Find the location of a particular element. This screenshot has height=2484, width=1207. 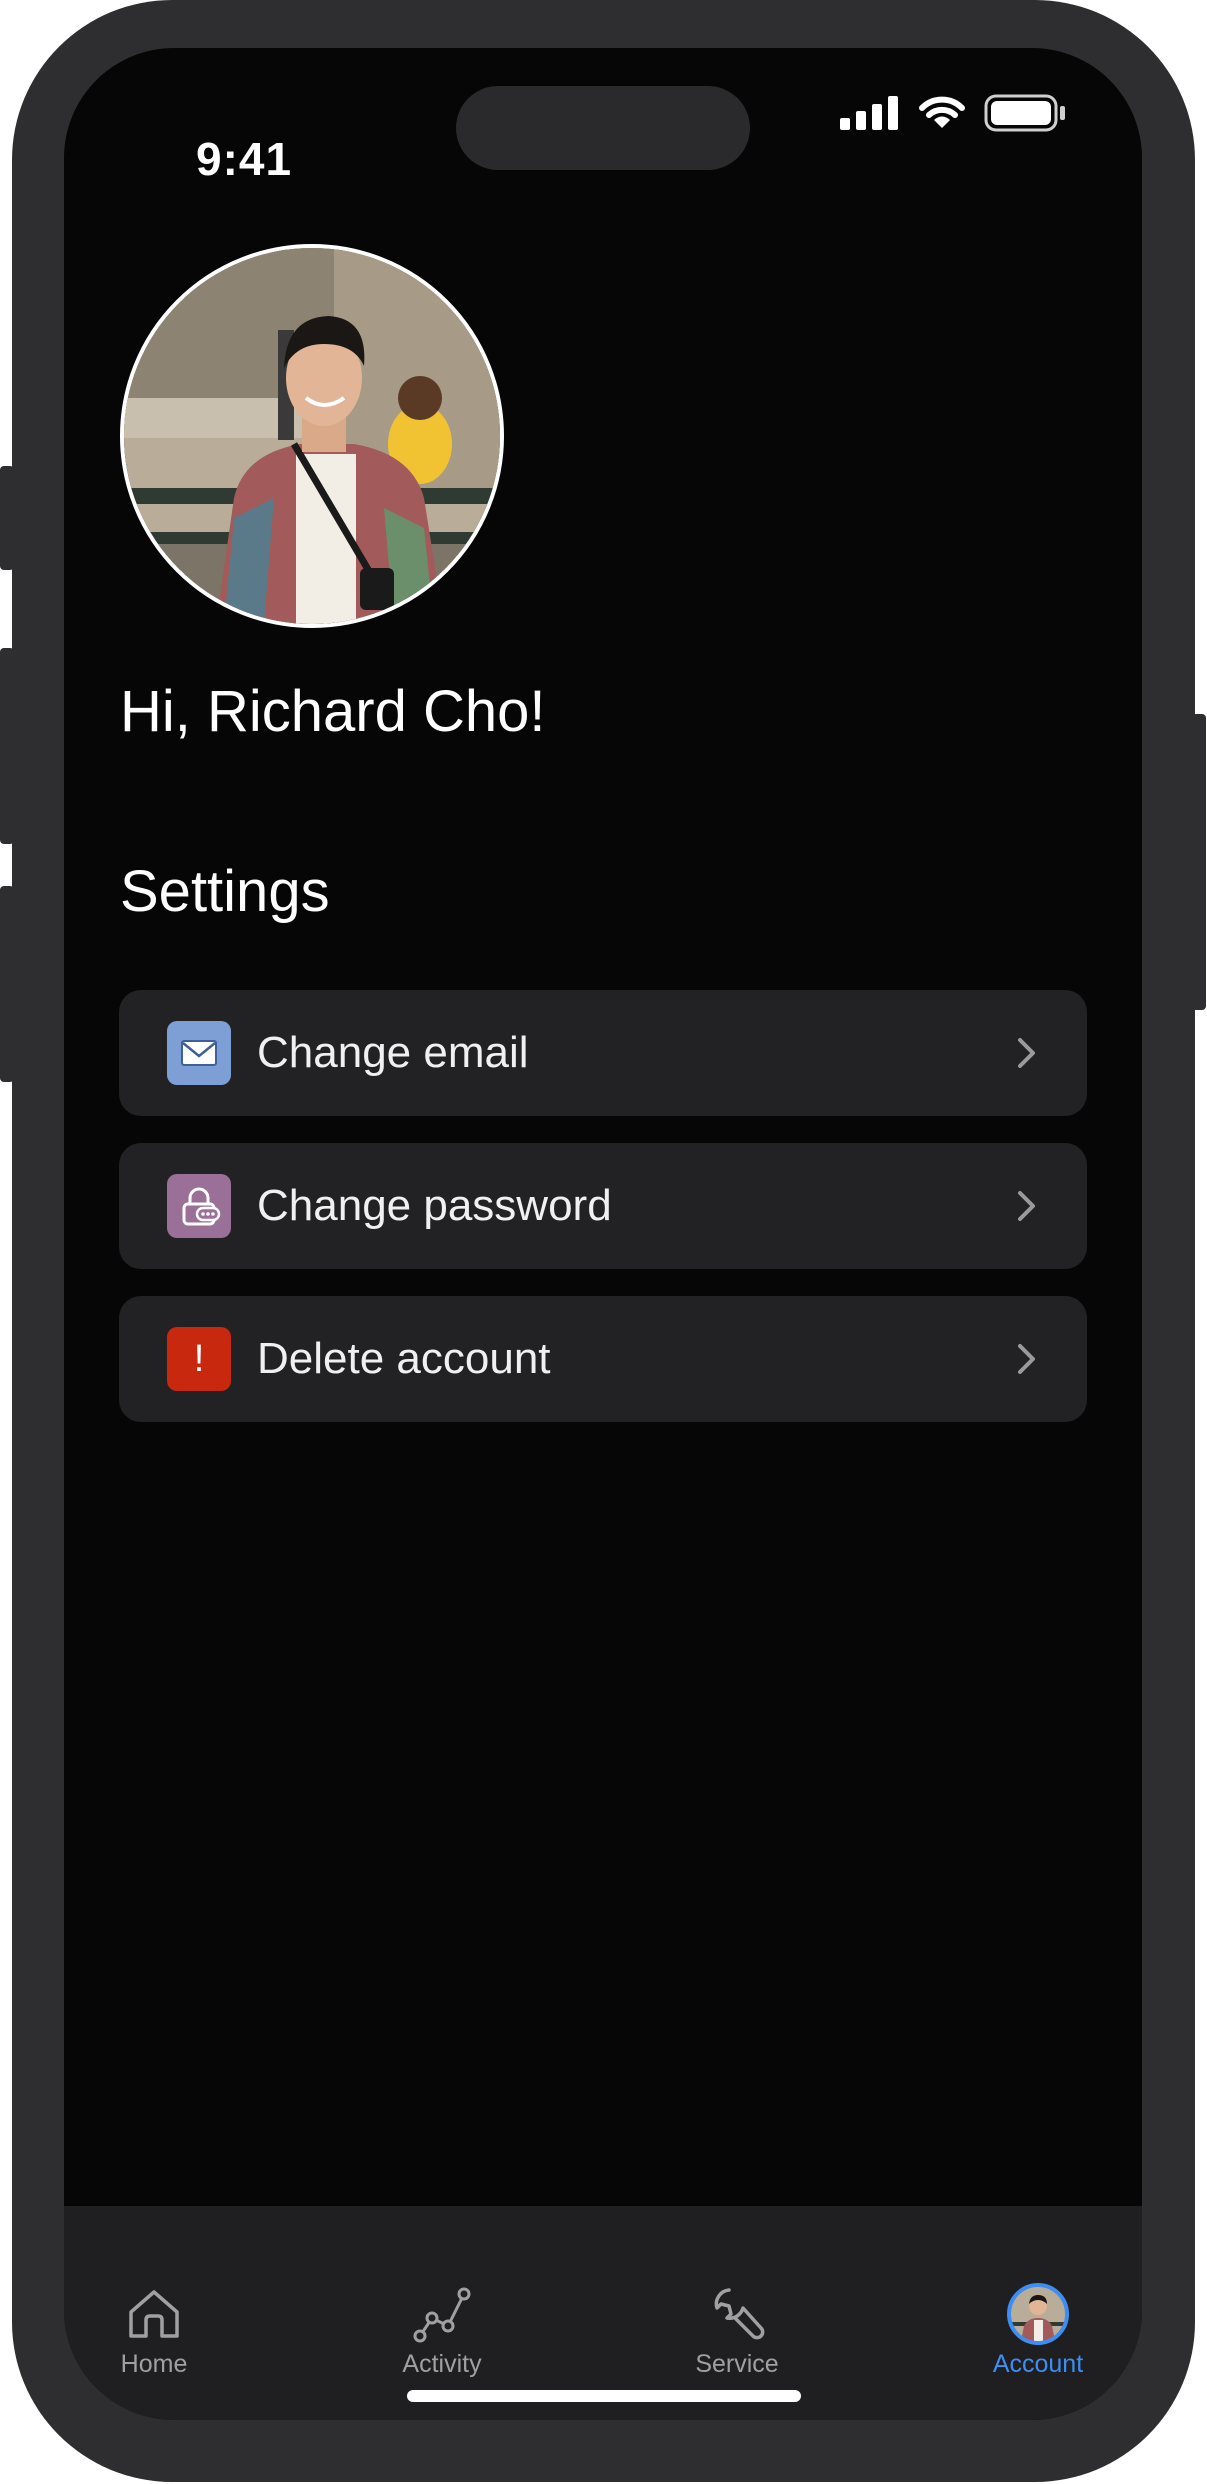

tab-service-label: Service is located at coordinates (737, 2364).